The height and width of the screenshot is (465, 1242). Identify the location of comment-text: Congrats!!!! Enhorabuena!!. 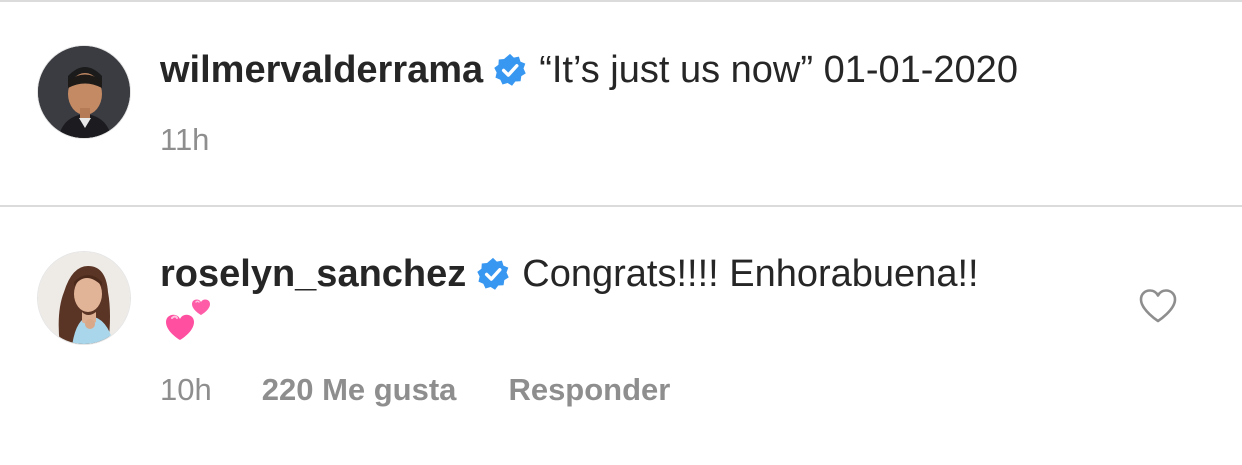
(750, 274).